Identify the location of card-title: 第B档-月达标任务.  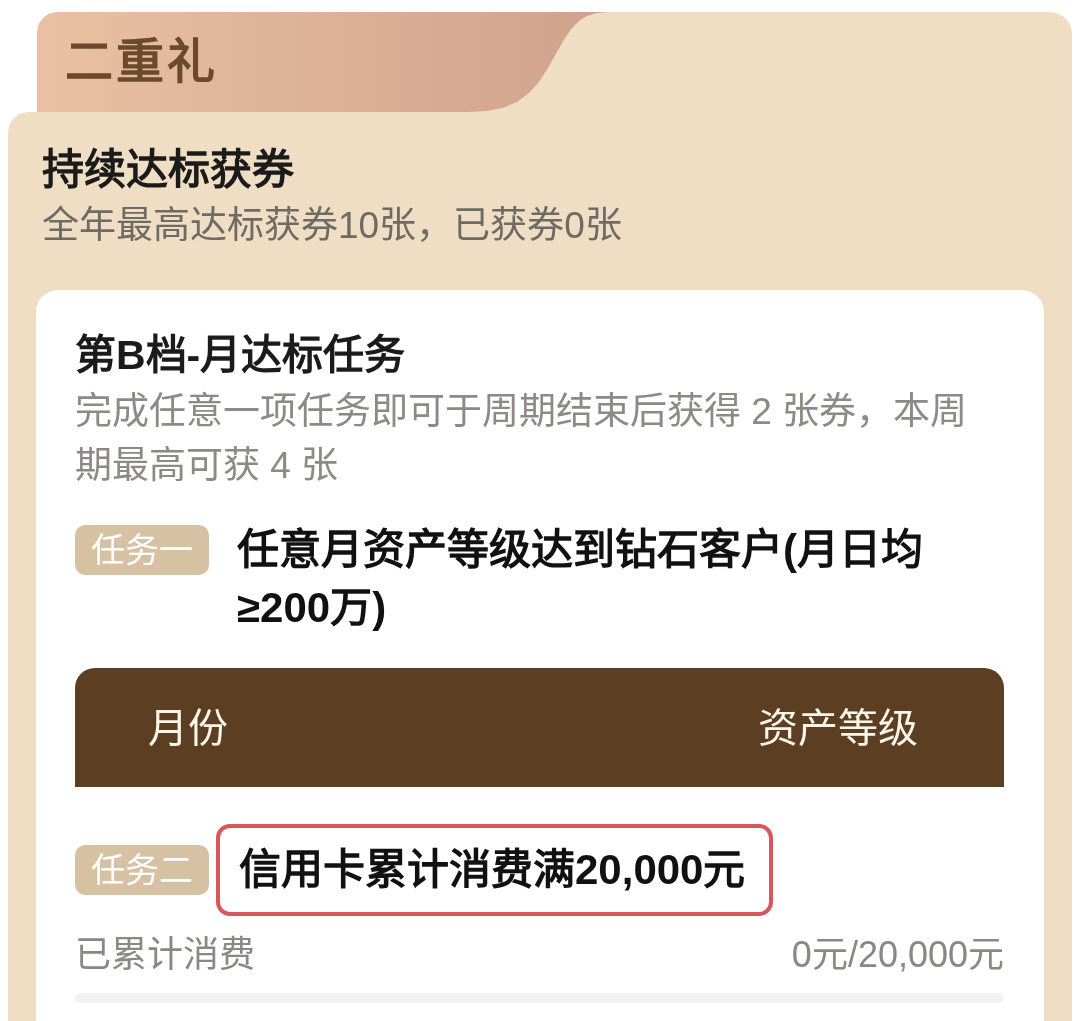
(241, 355).